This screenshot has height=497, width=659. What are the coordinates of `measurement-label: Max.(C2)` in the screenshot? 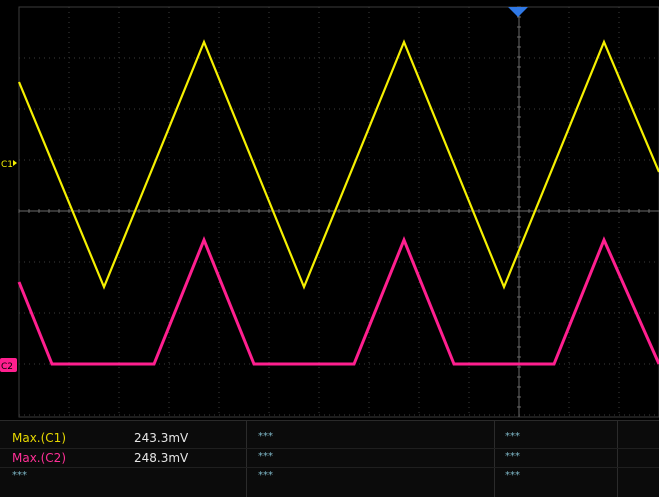 It's located at (39, 458).